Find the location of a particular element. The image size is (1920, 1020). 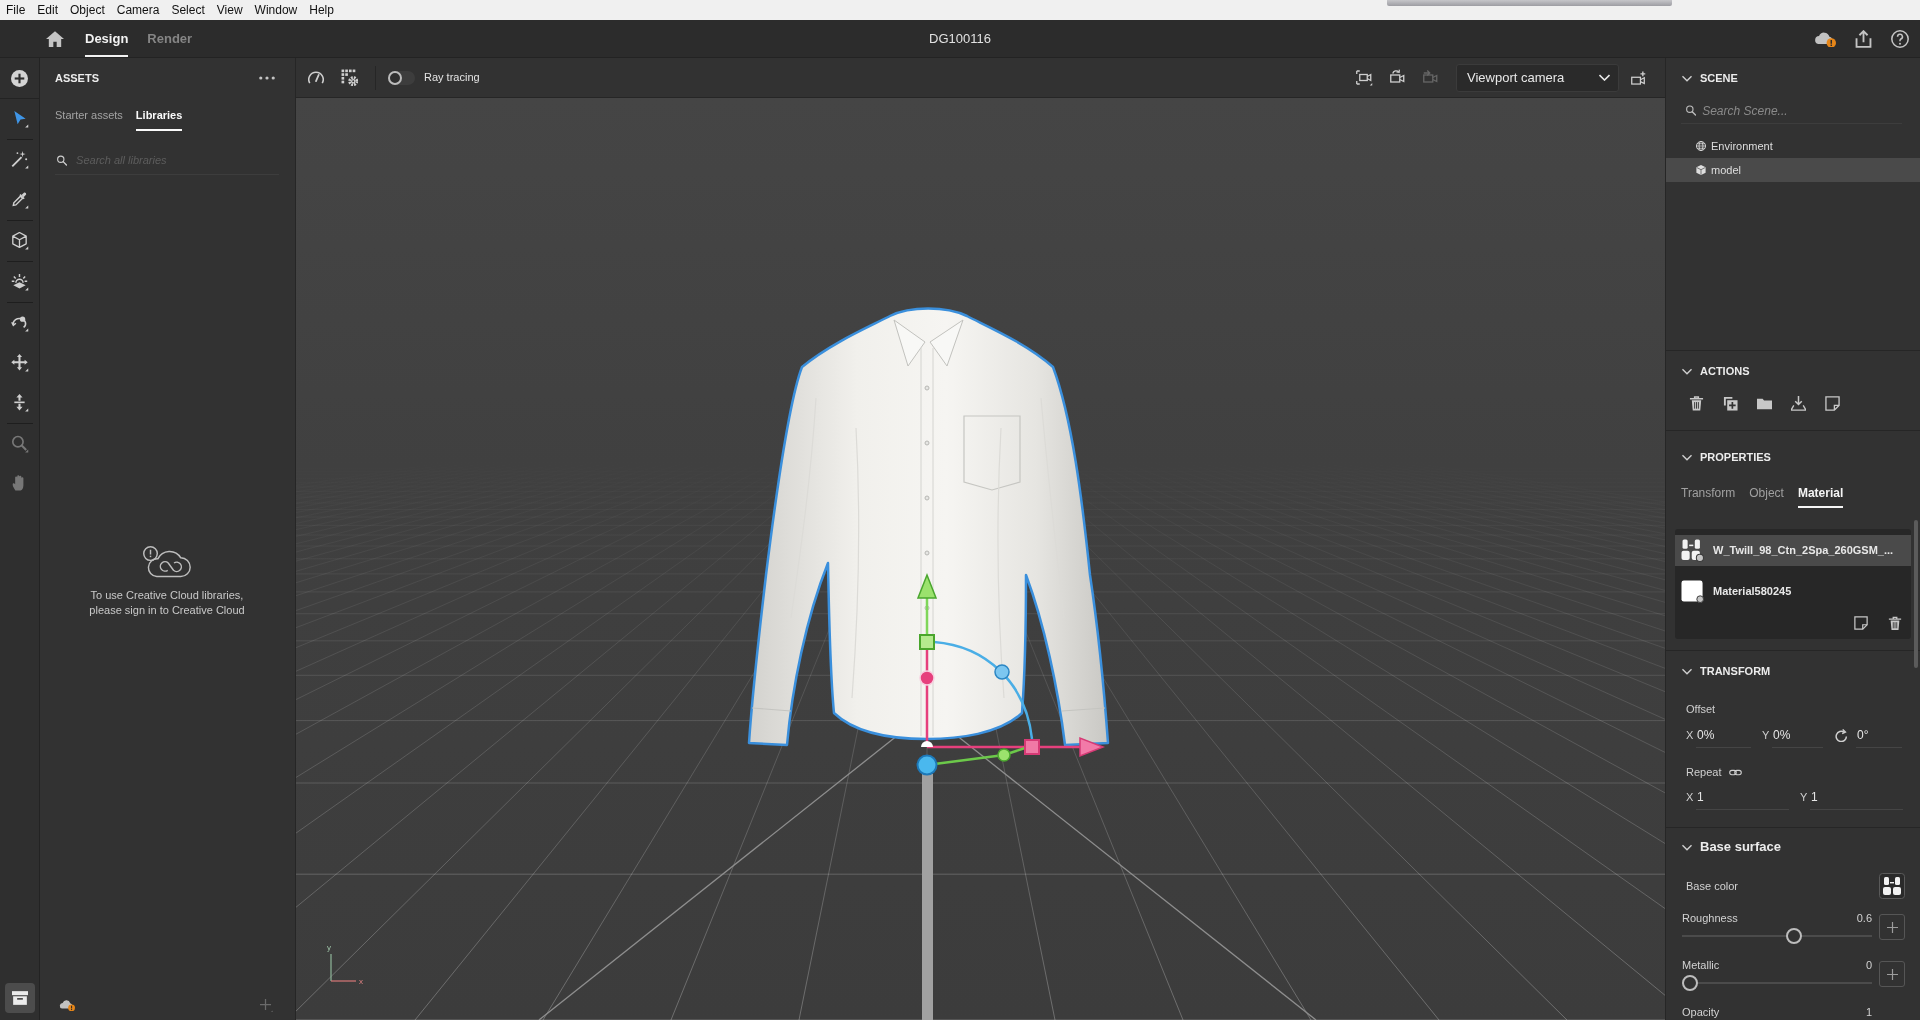

share-icon is located at coordinates (1863, 38).